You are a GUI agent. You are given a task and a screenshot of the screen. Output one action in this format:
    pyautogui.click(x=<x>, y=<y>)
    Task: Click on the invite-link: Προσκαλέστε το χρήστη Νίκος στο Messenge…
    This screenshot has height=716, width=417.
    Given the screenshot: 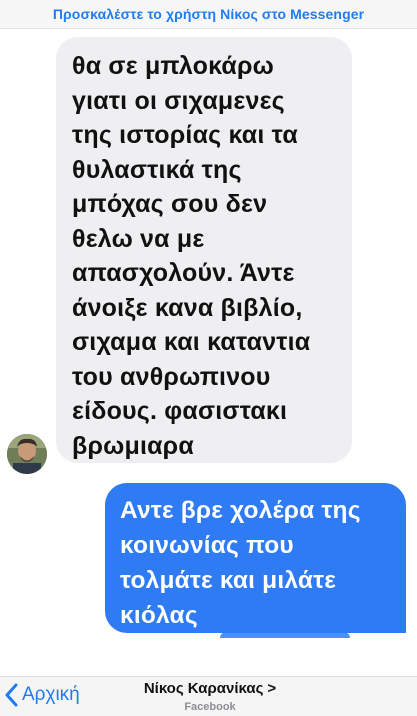 What is the action you would take?
    pyautogui.click(x=208, y=14)
    